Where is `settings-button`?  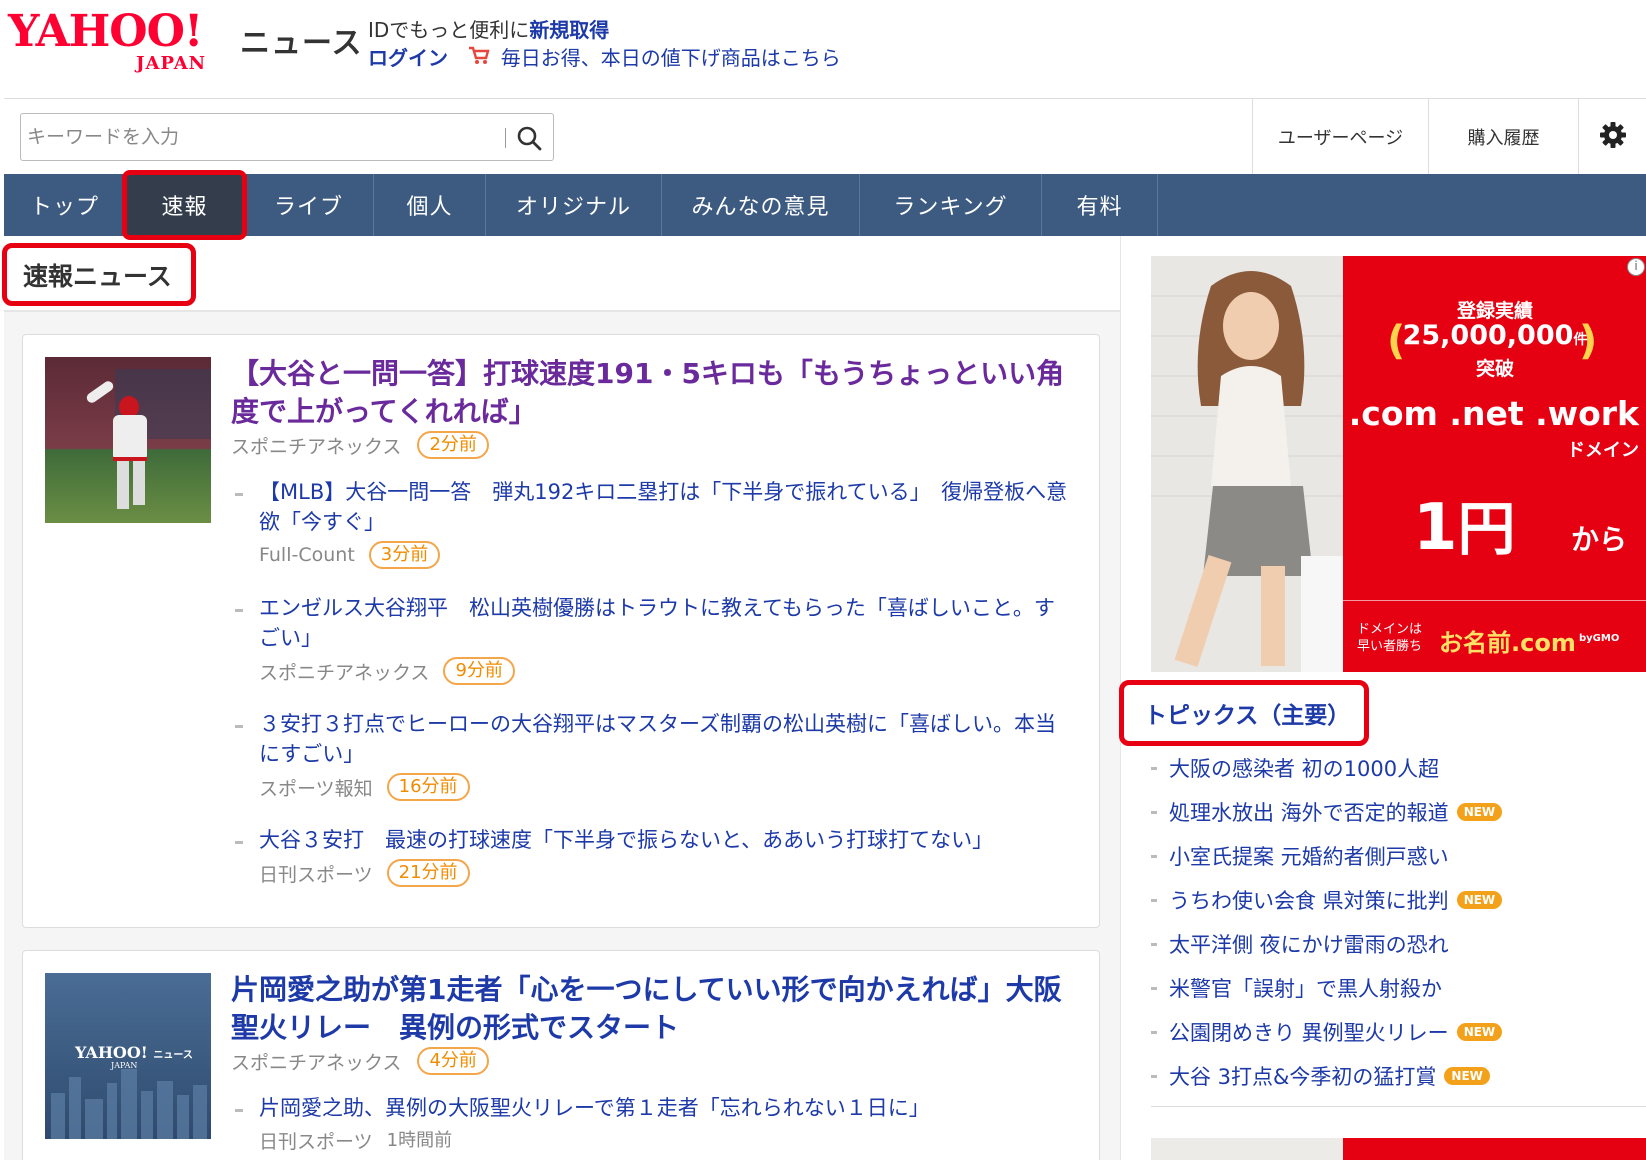
settings-button is located at coordinates (1612, 137).